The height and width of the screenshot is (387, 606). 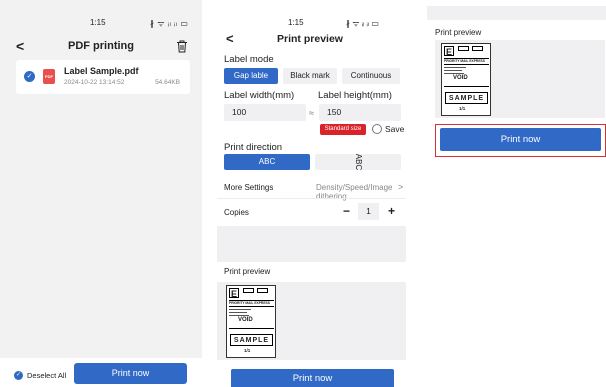 I want to click on label-mode-gap: Gap lable, so click(x=251, y=76).